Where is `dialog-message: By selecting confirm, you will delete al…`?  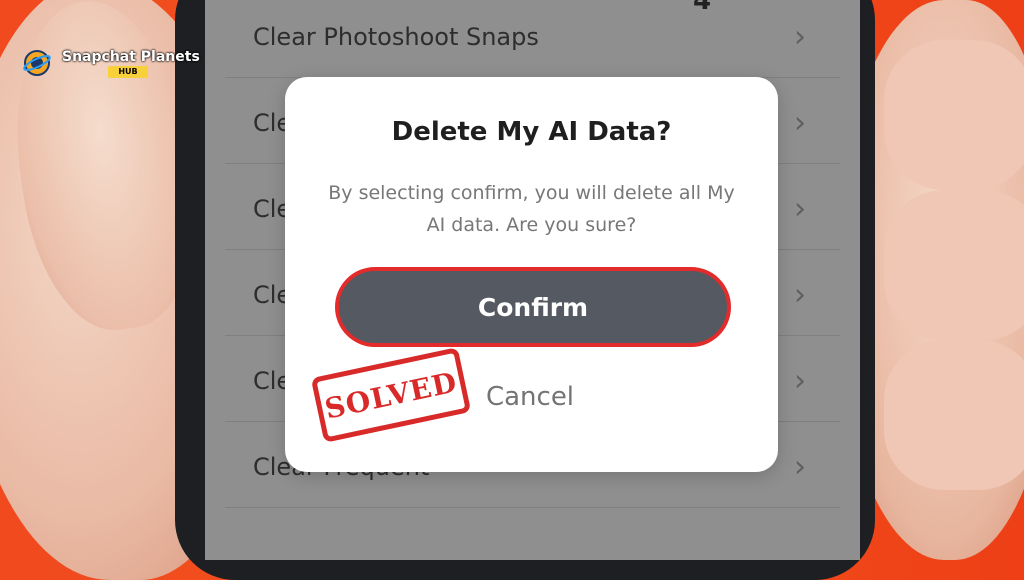
dialog-message: By selecting confirm, you will delete al… is located at coordinates (531, 209).